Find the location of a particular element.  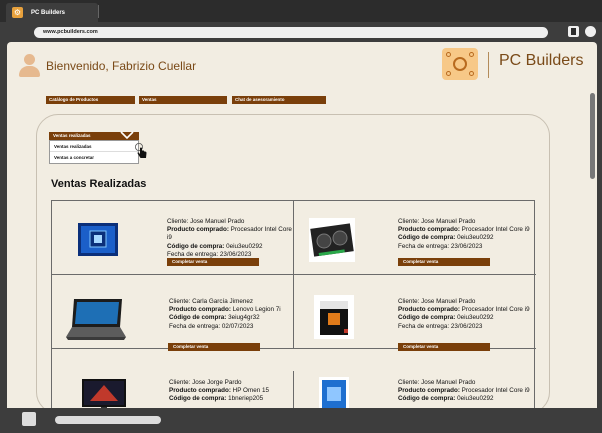

chevron-down-icon is located at coordinates (127, 135).